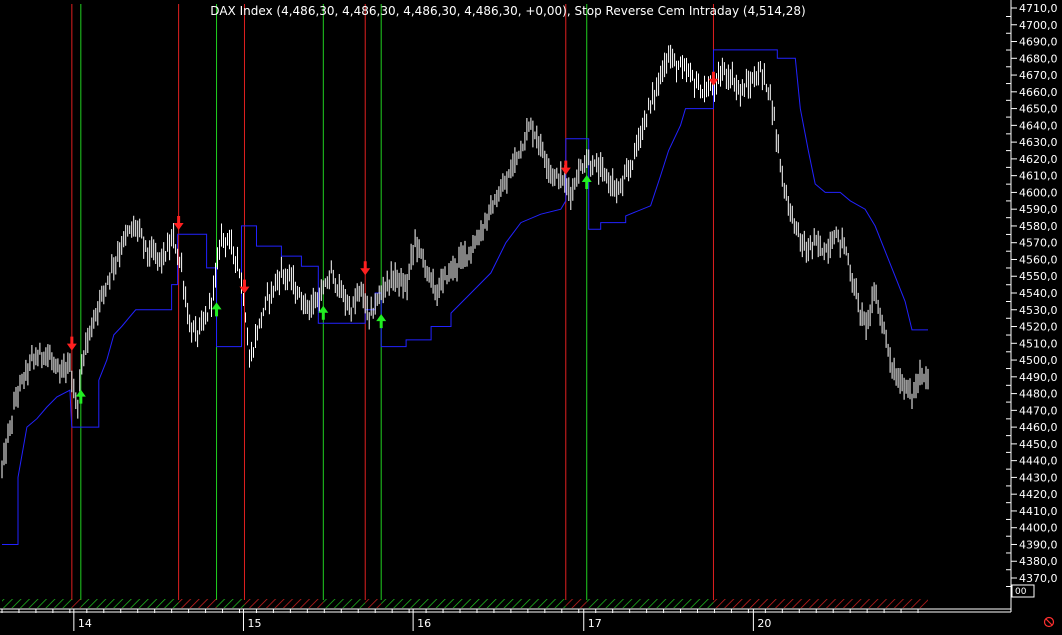 The height and width of the screenshot is (635, 1062). What do you see at coordinates (1038, 544) in the screenshot?
I see `y-tick-label: 4390,0` at bounding box center [1038, 544].